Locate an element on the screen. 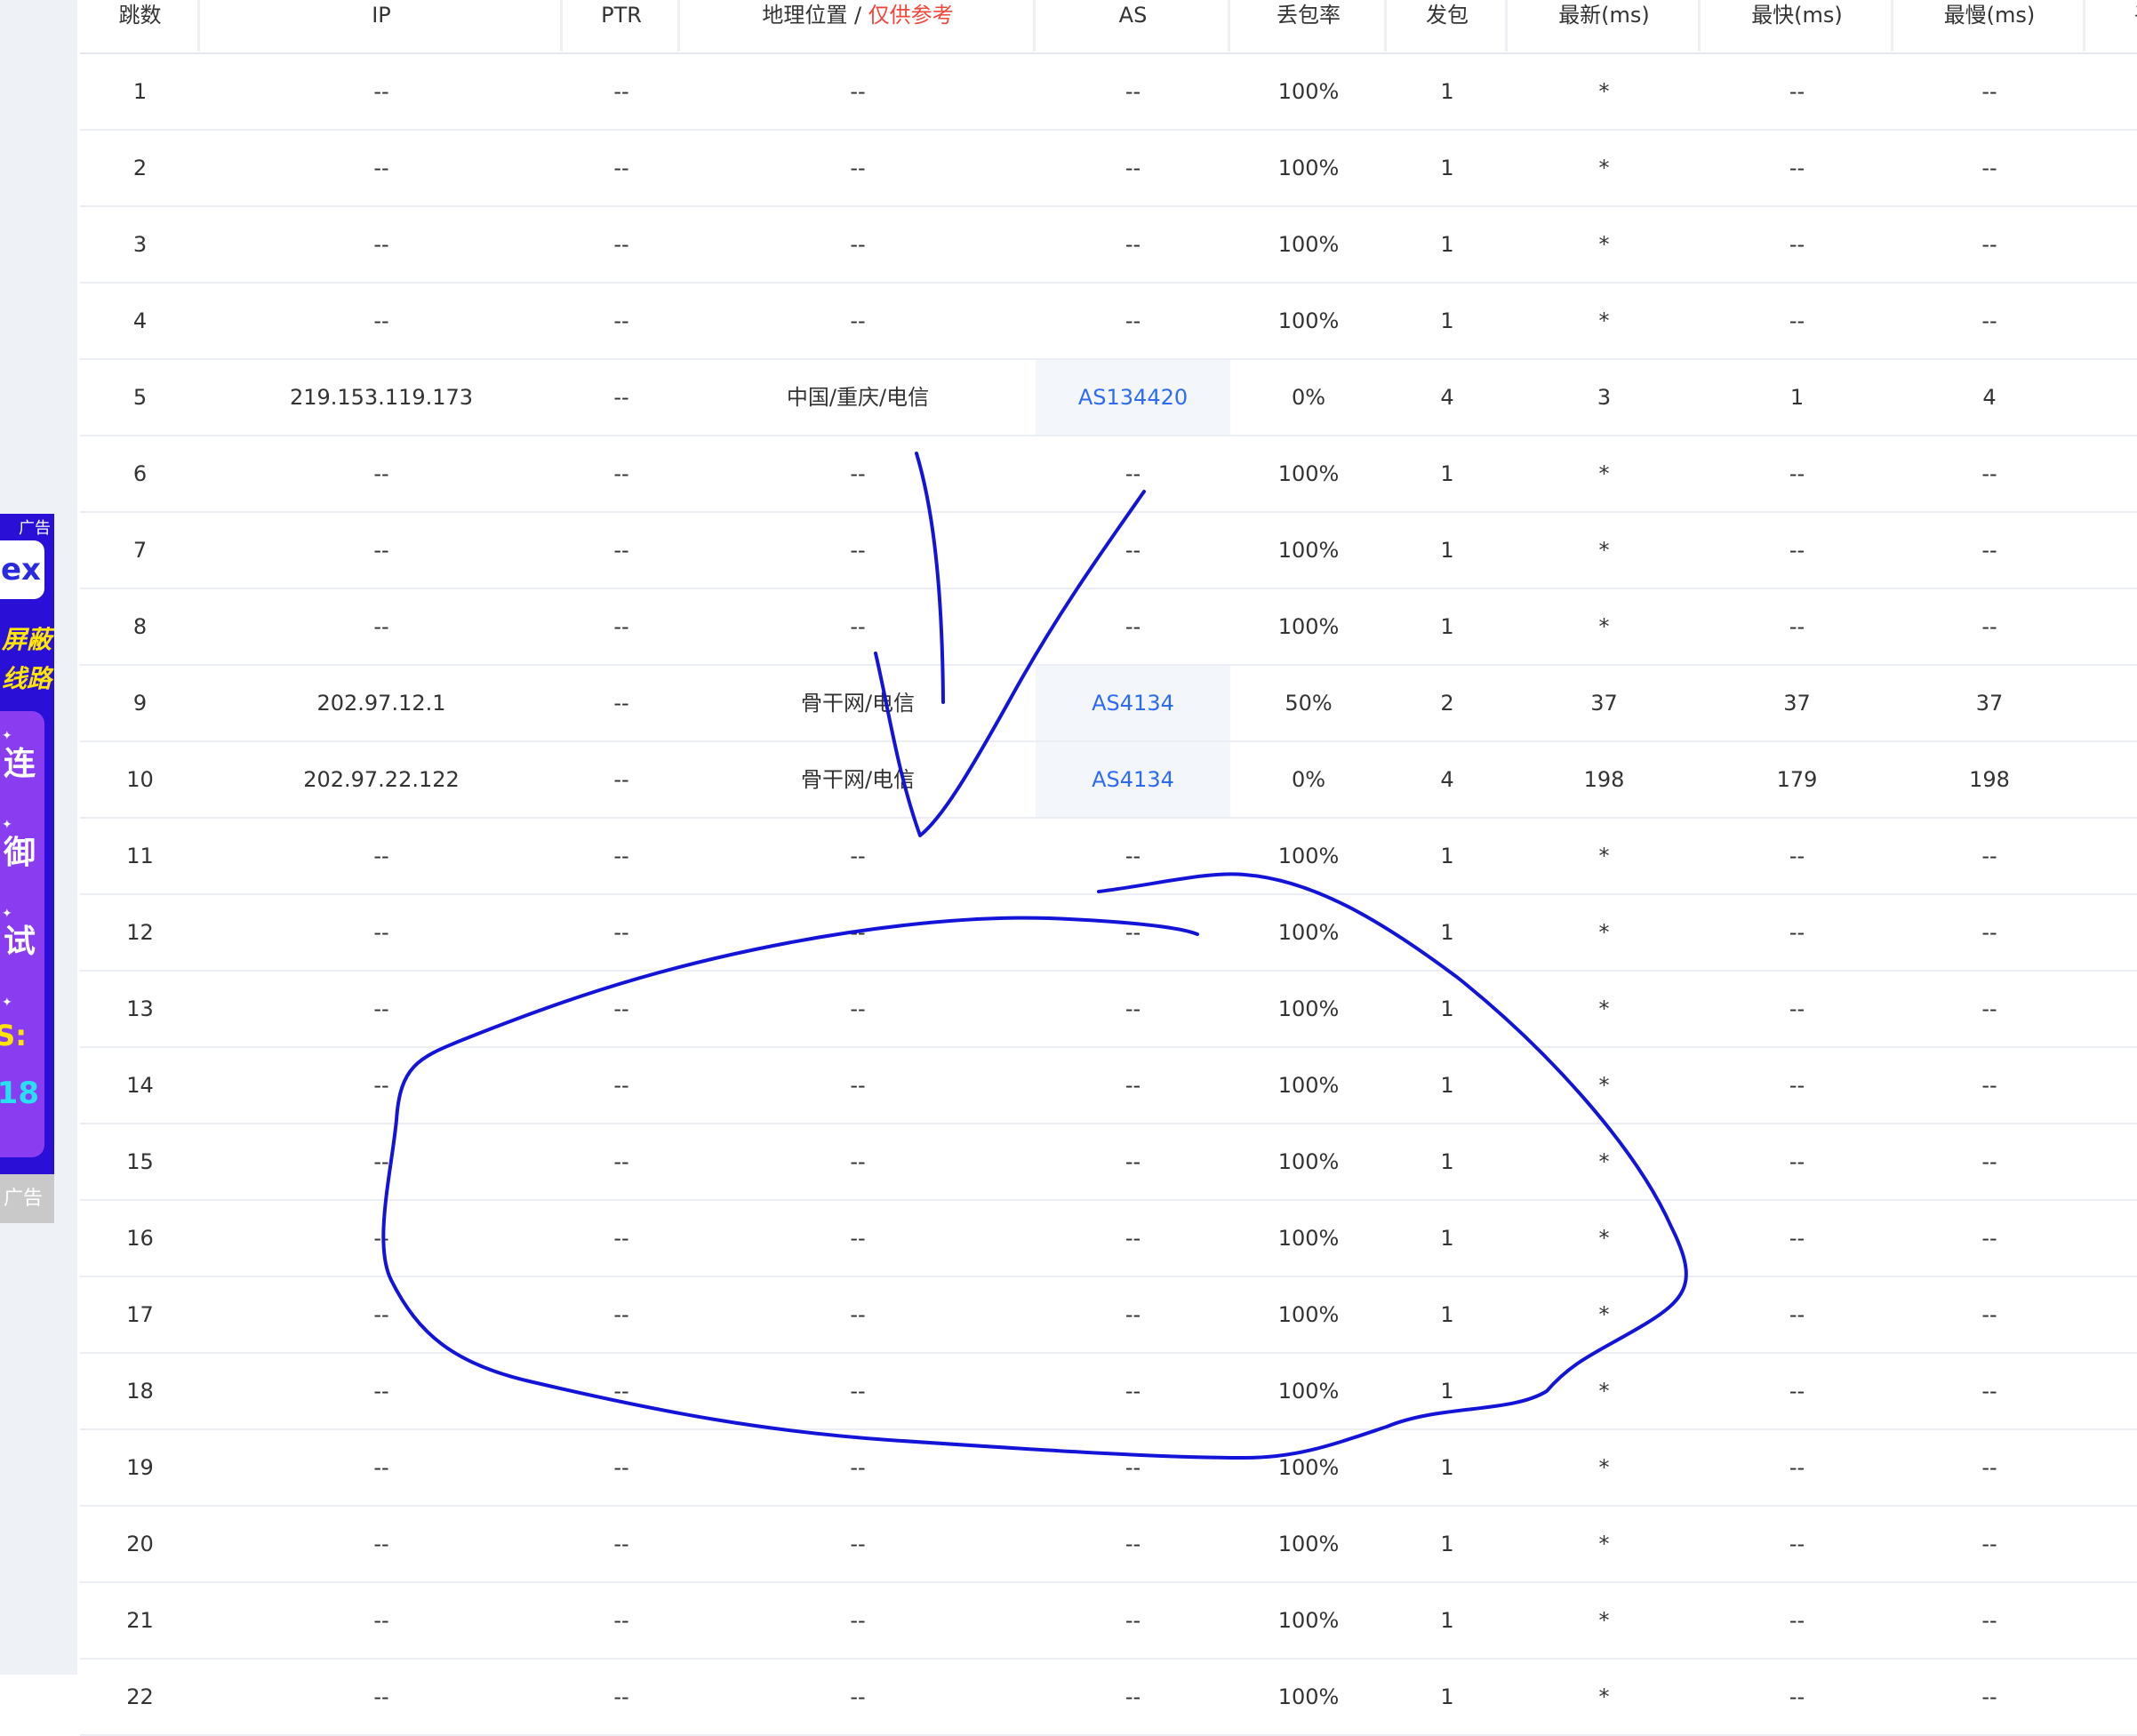 The image size is (2137, 1736). table-row: 22 -- -- -- -- 100% 1 * -- -- is located at coordinates (1108, 1698).